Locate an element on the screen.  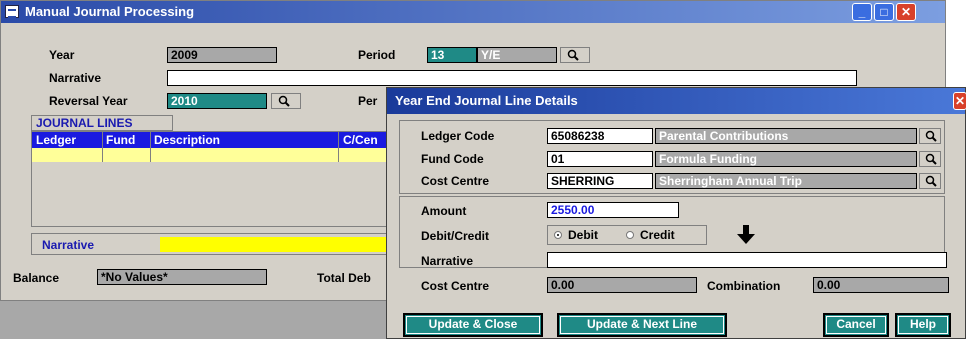
cost-centre-search-icon is located at coordinates (930, 181).